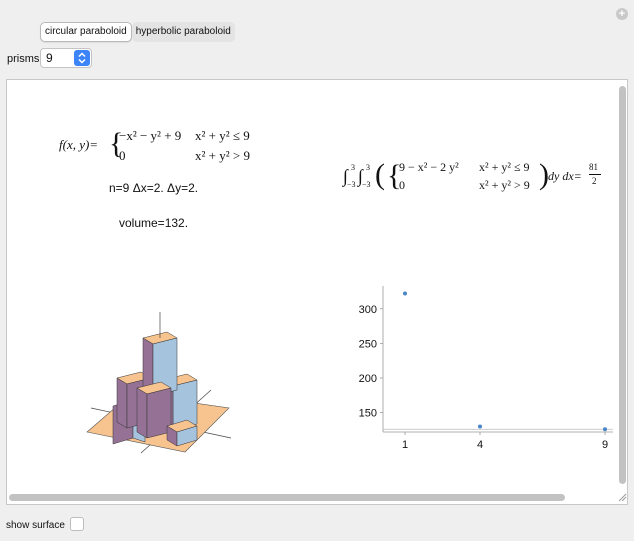 The image size is (634, 541). I want to click on integral-lower-2: −3, so click(366, 184).